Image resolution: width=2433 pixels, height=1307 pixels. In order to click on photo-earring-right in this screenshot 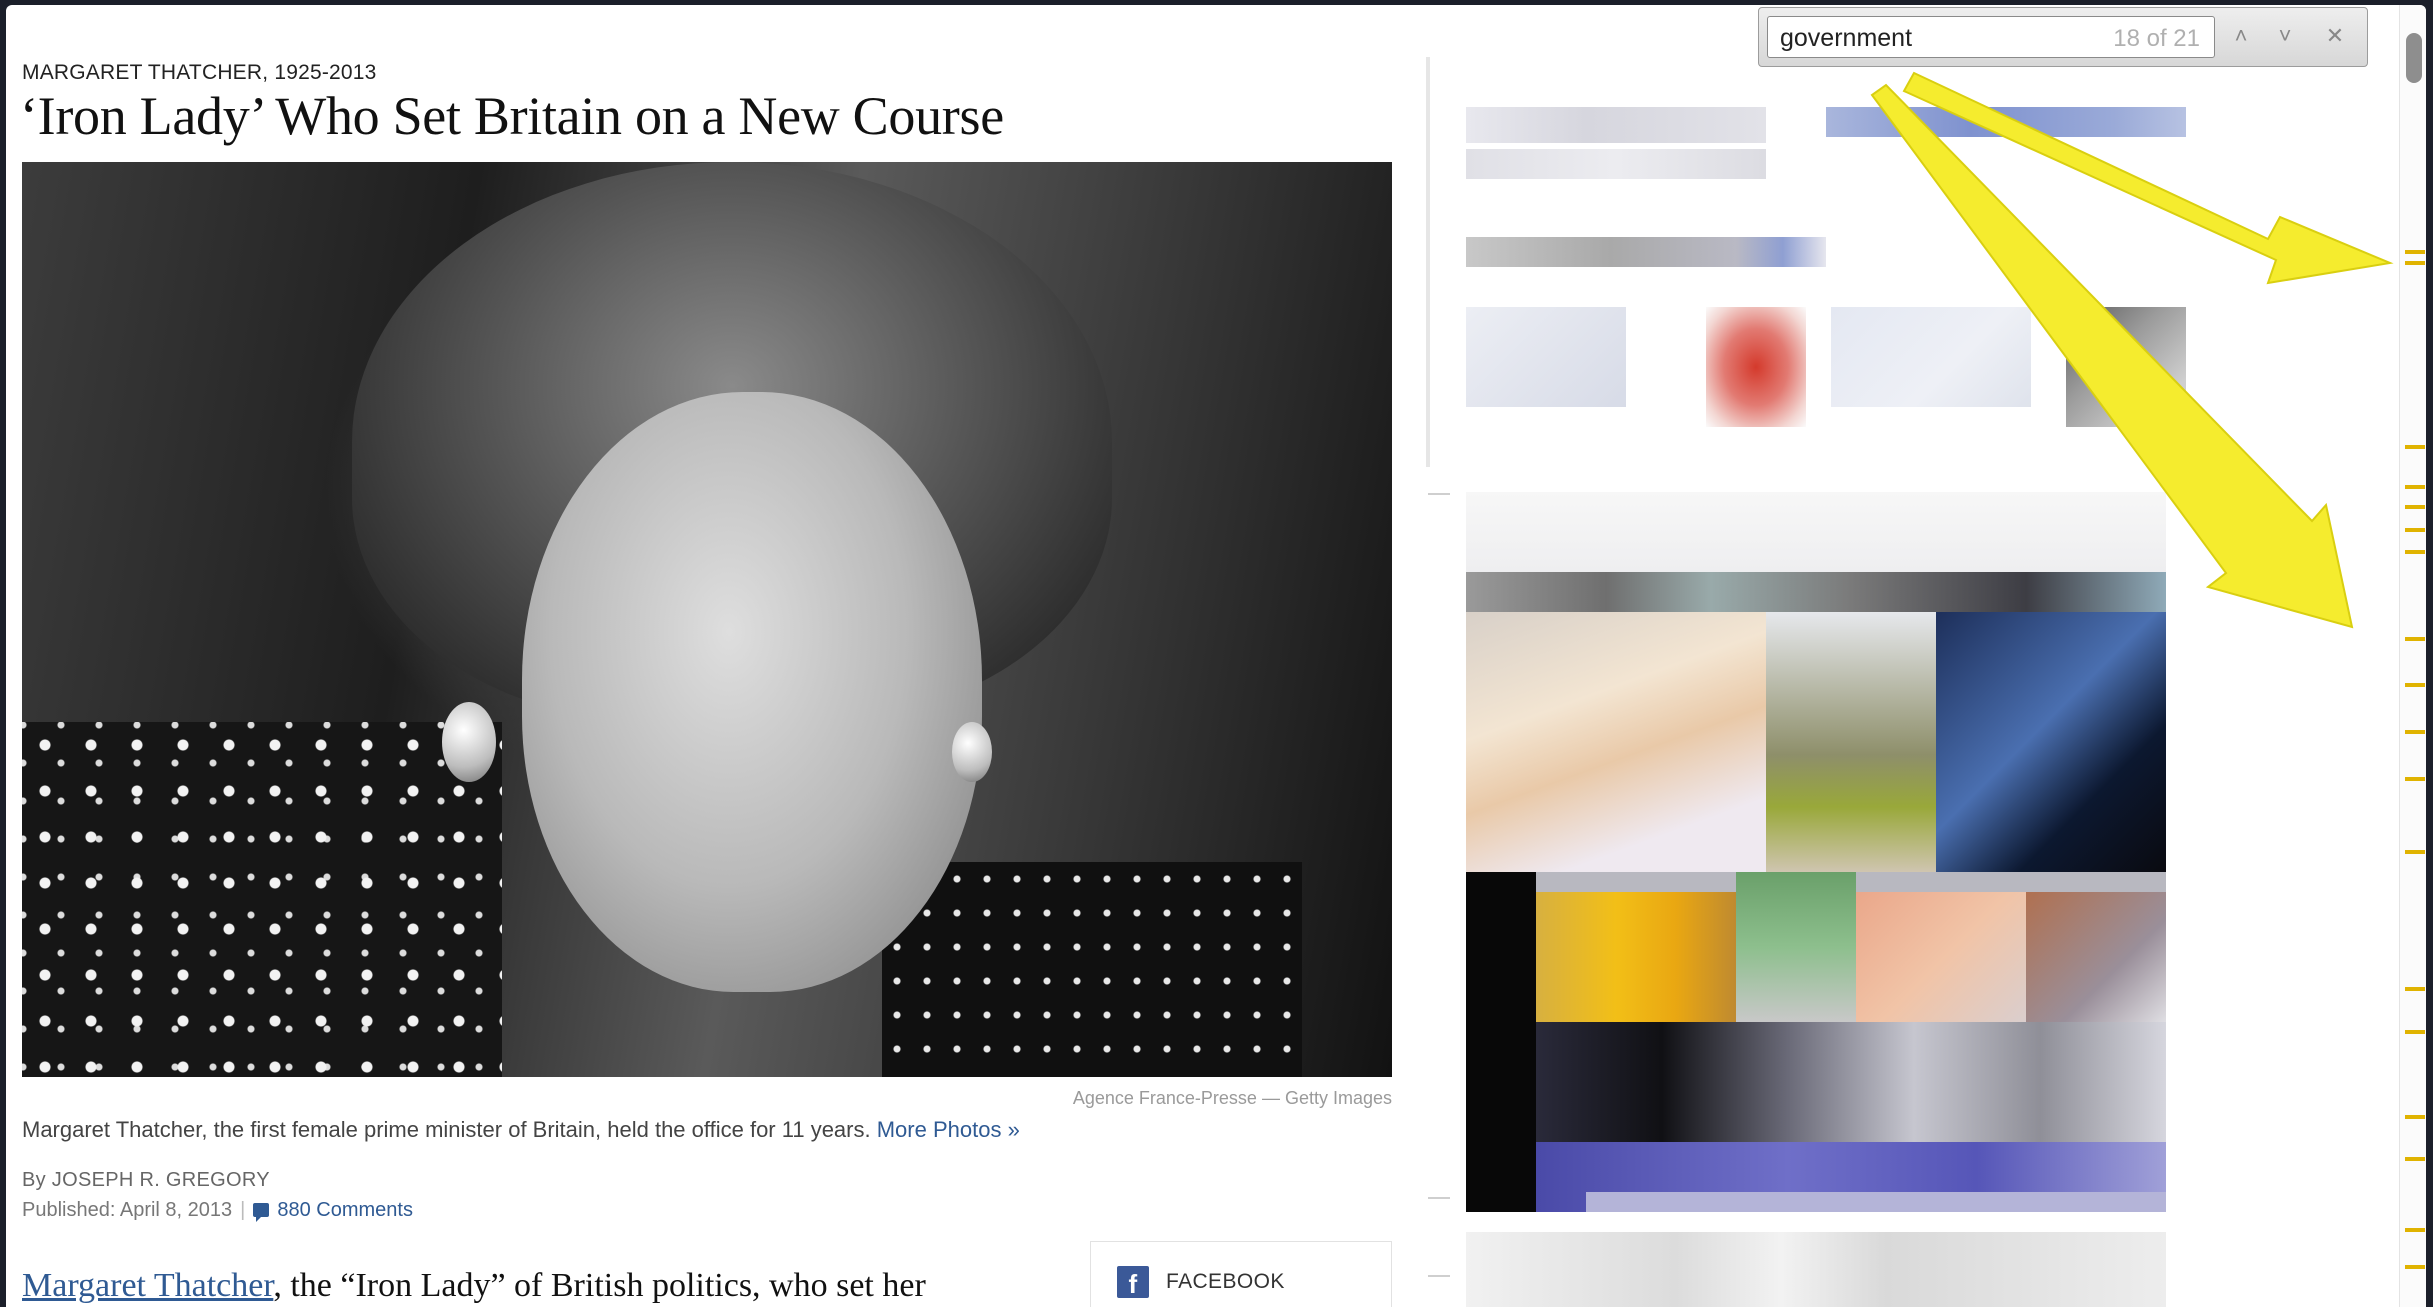, I will do `click(972, 752)`.